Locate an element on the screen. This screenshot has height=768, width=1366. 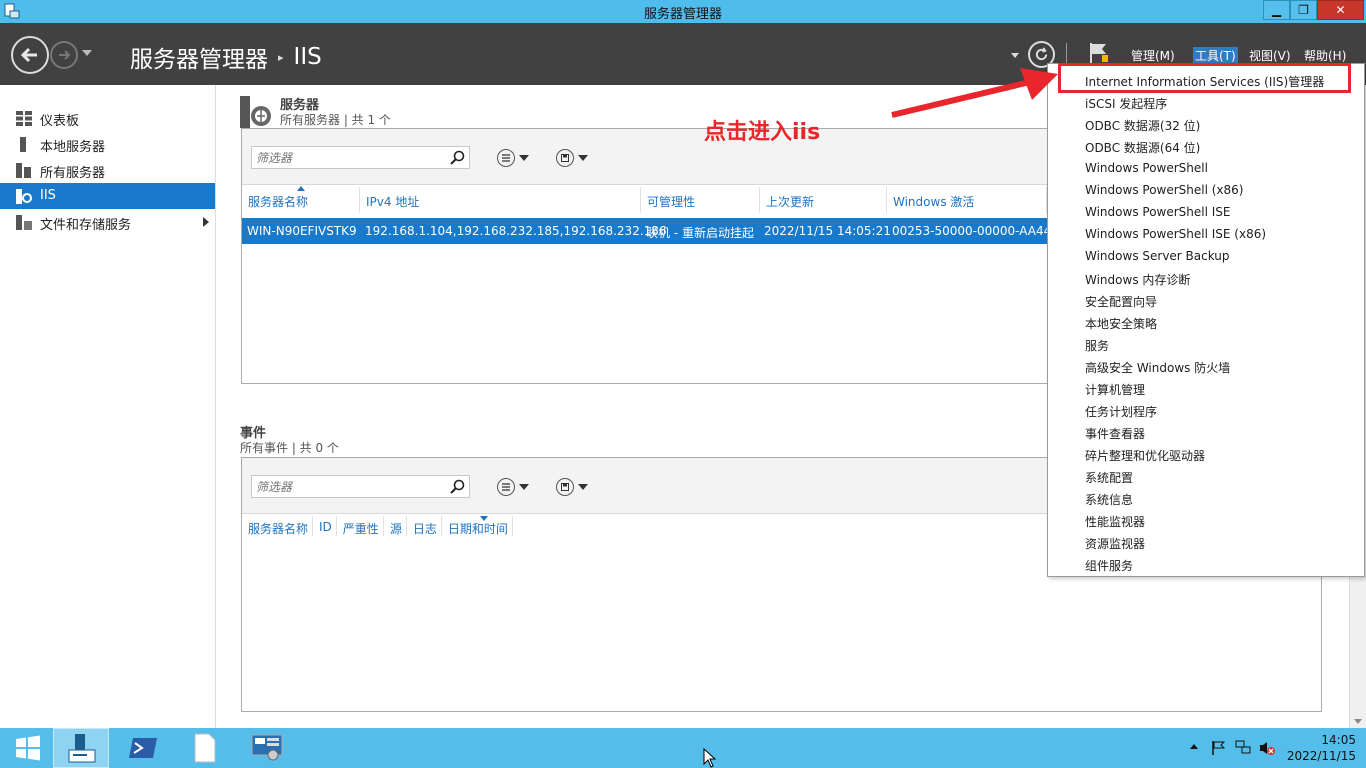
column-header-last-update: 上次更新 is located at coordinates (823, 200).